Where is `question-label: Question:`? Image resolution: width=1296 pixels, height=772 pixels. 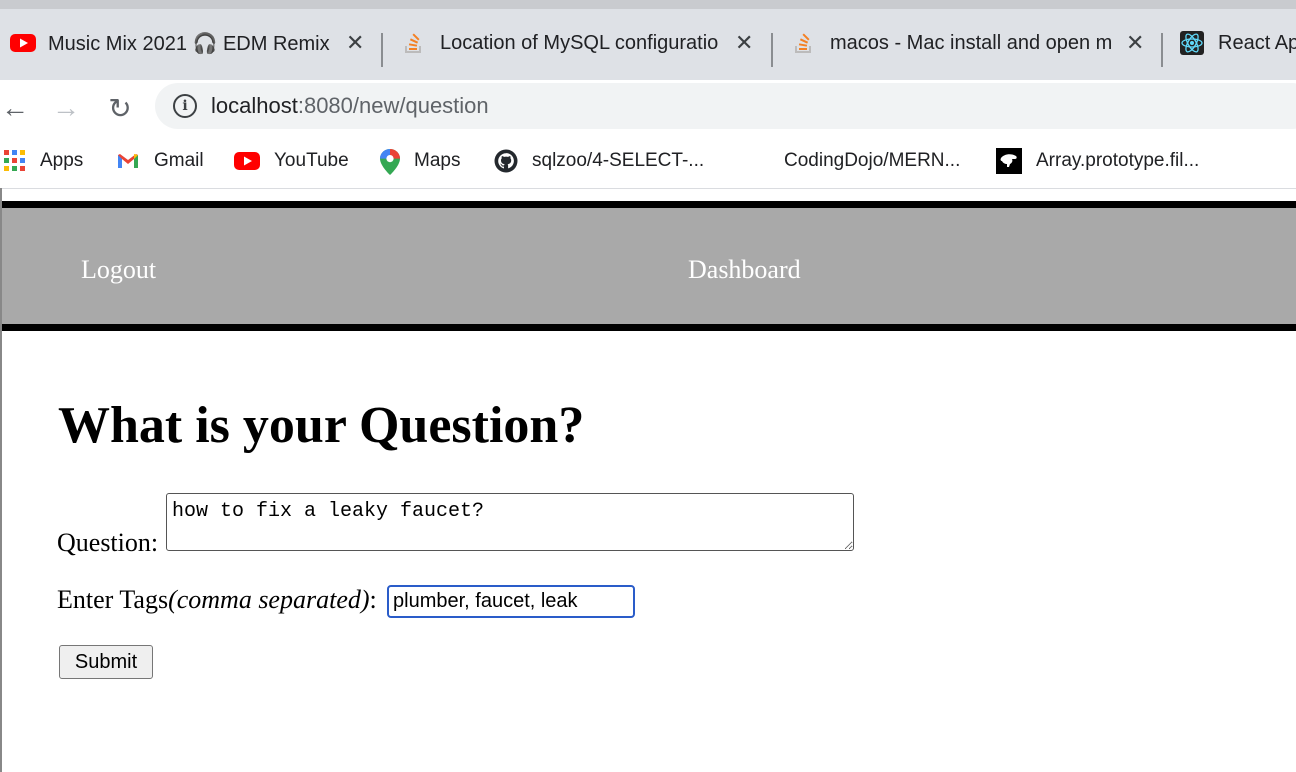 question-label: Question: is located at coordinates (108, 542).